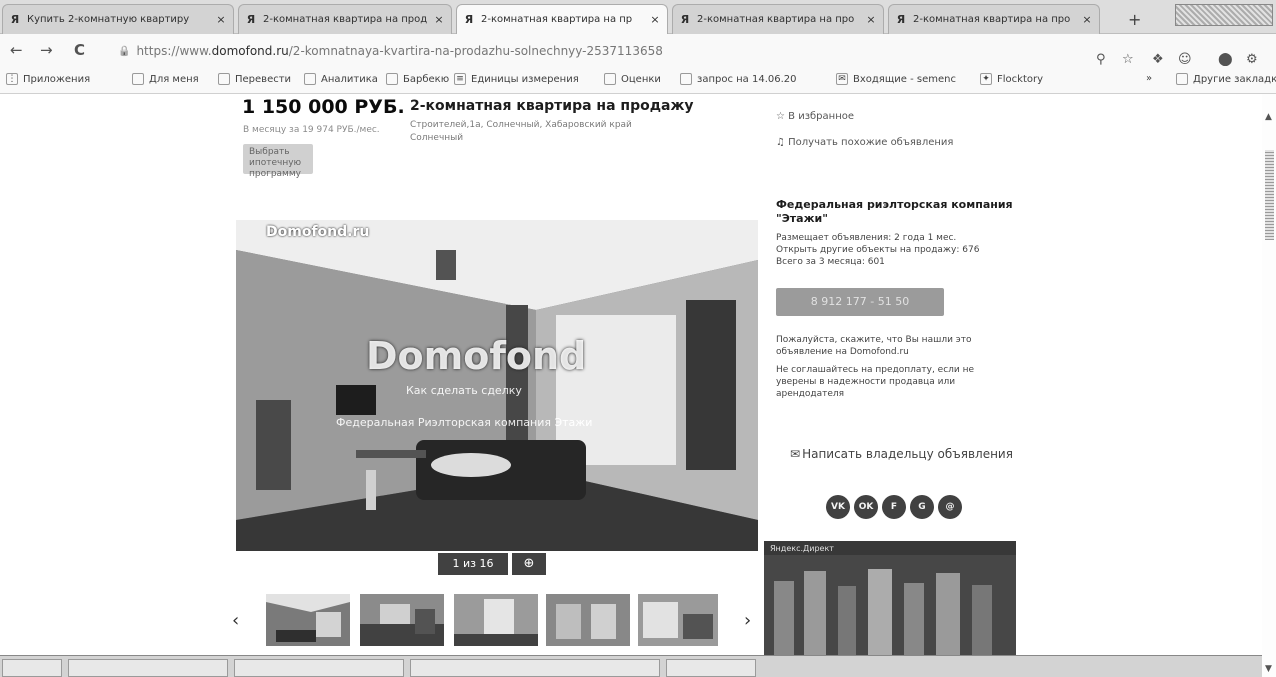  What do you see at coordinates (1224, 15) in the screenshot?
I see `window-controls` at bounding box center [1224, 15].